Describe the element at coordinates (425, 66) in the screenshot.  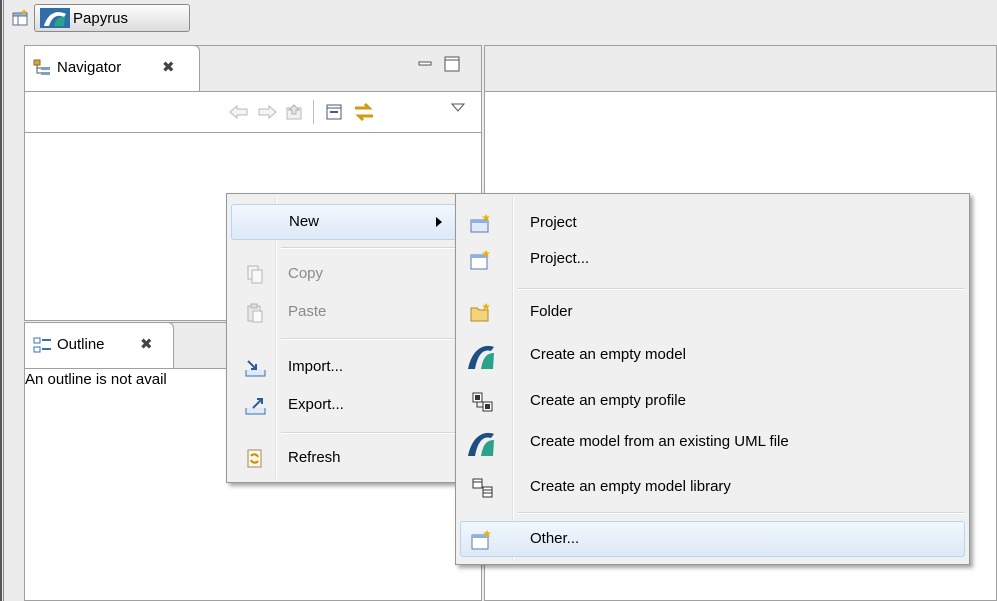
I see `minimize-icon` at that location.